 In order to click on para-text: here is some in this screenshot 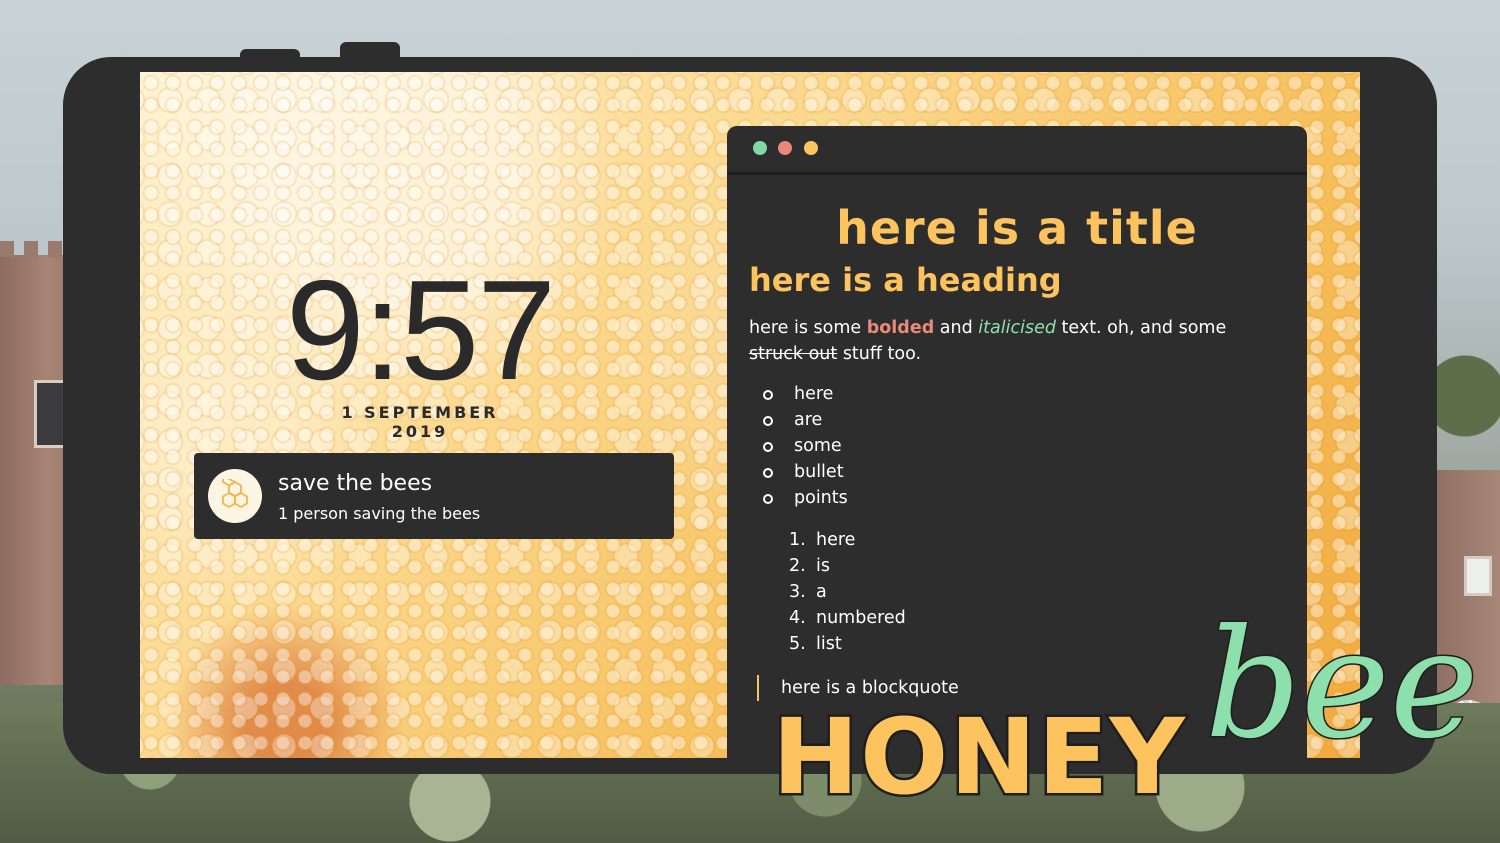, I will do `click(808, 328)`.